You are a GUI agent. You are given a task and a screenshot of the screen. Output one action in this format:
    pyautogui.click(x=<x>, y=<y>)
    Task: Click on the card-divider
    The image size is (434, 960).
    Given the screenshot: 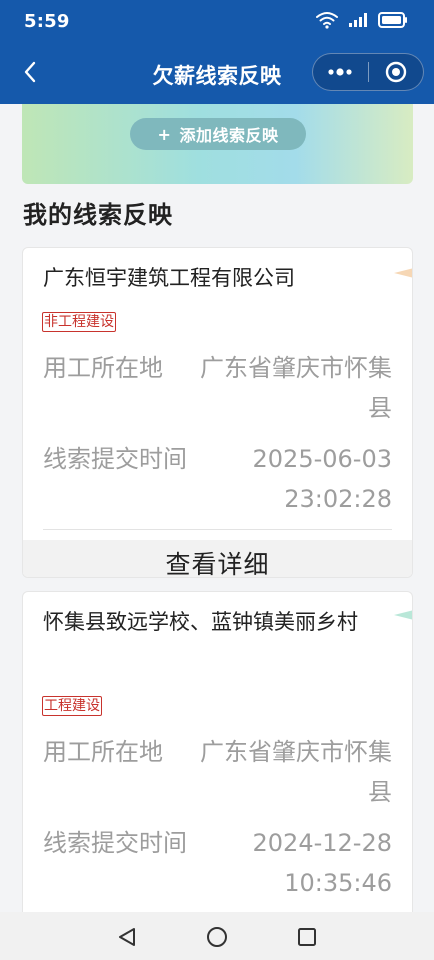 What is the action you would take?
    pyautogui.click(x=217, y=529)
    